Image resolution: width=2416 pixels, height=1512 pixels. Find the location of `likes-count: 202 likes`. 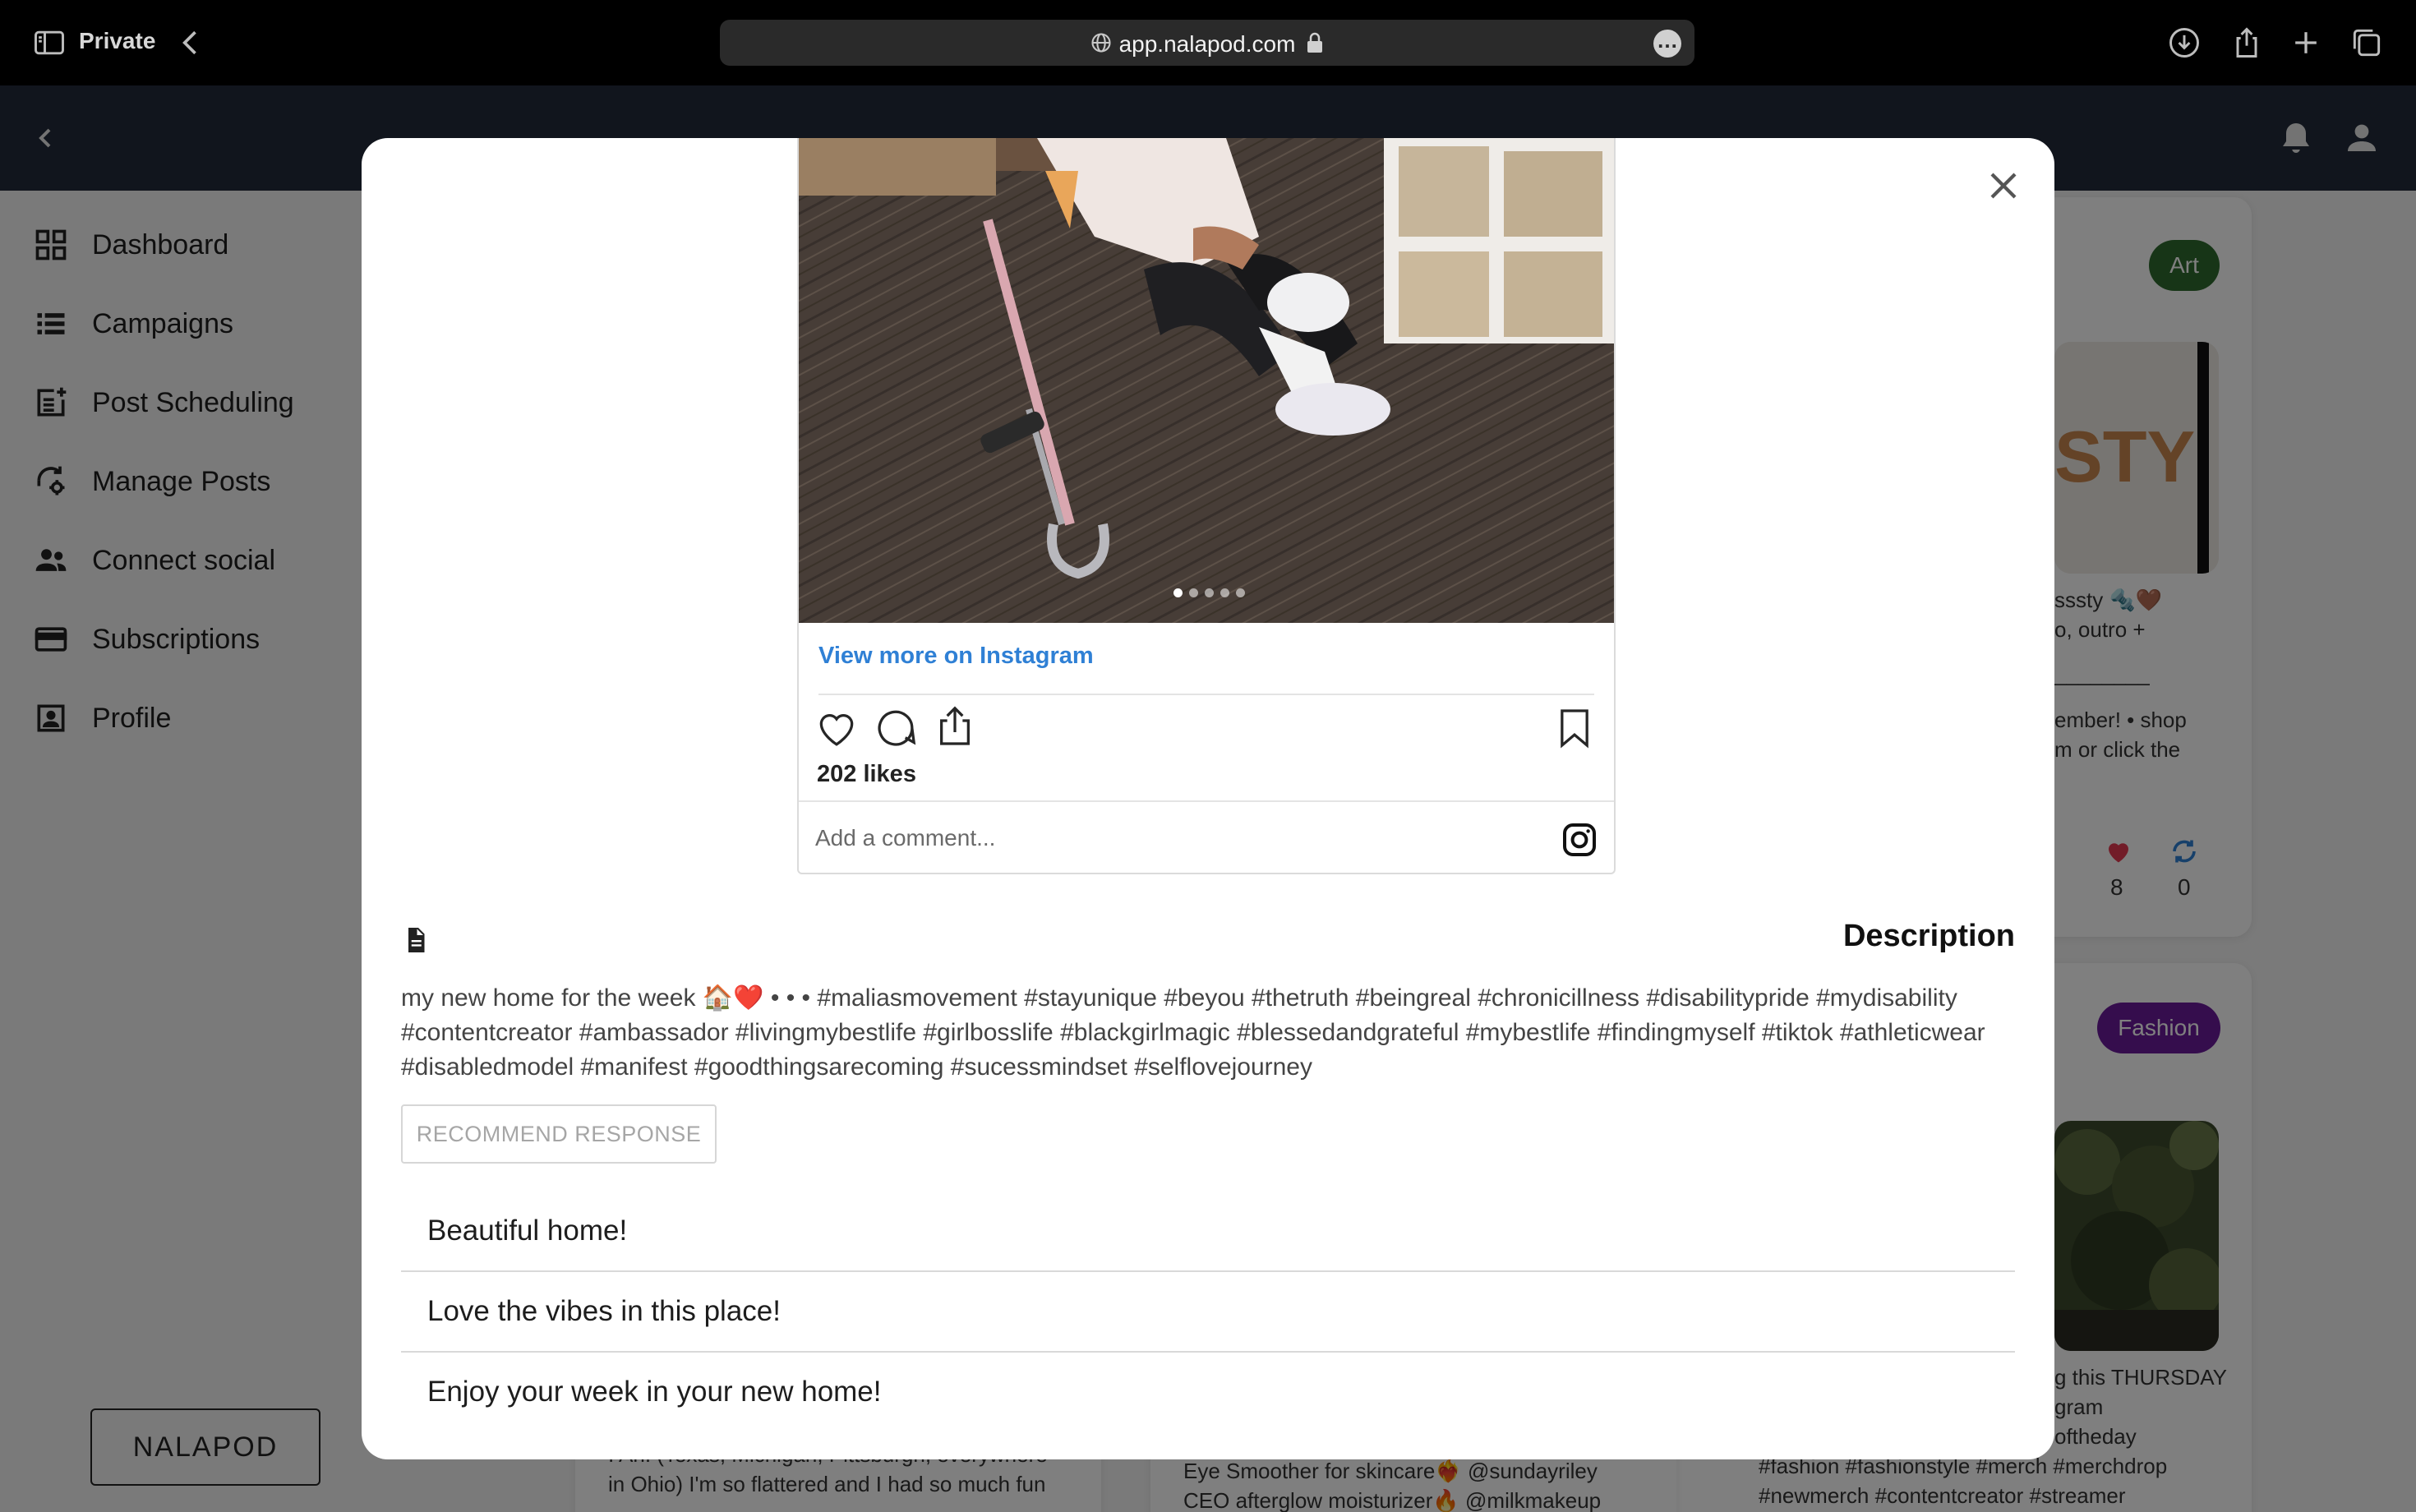

likes-count: 202 likes is located at coordinates (867, 774).